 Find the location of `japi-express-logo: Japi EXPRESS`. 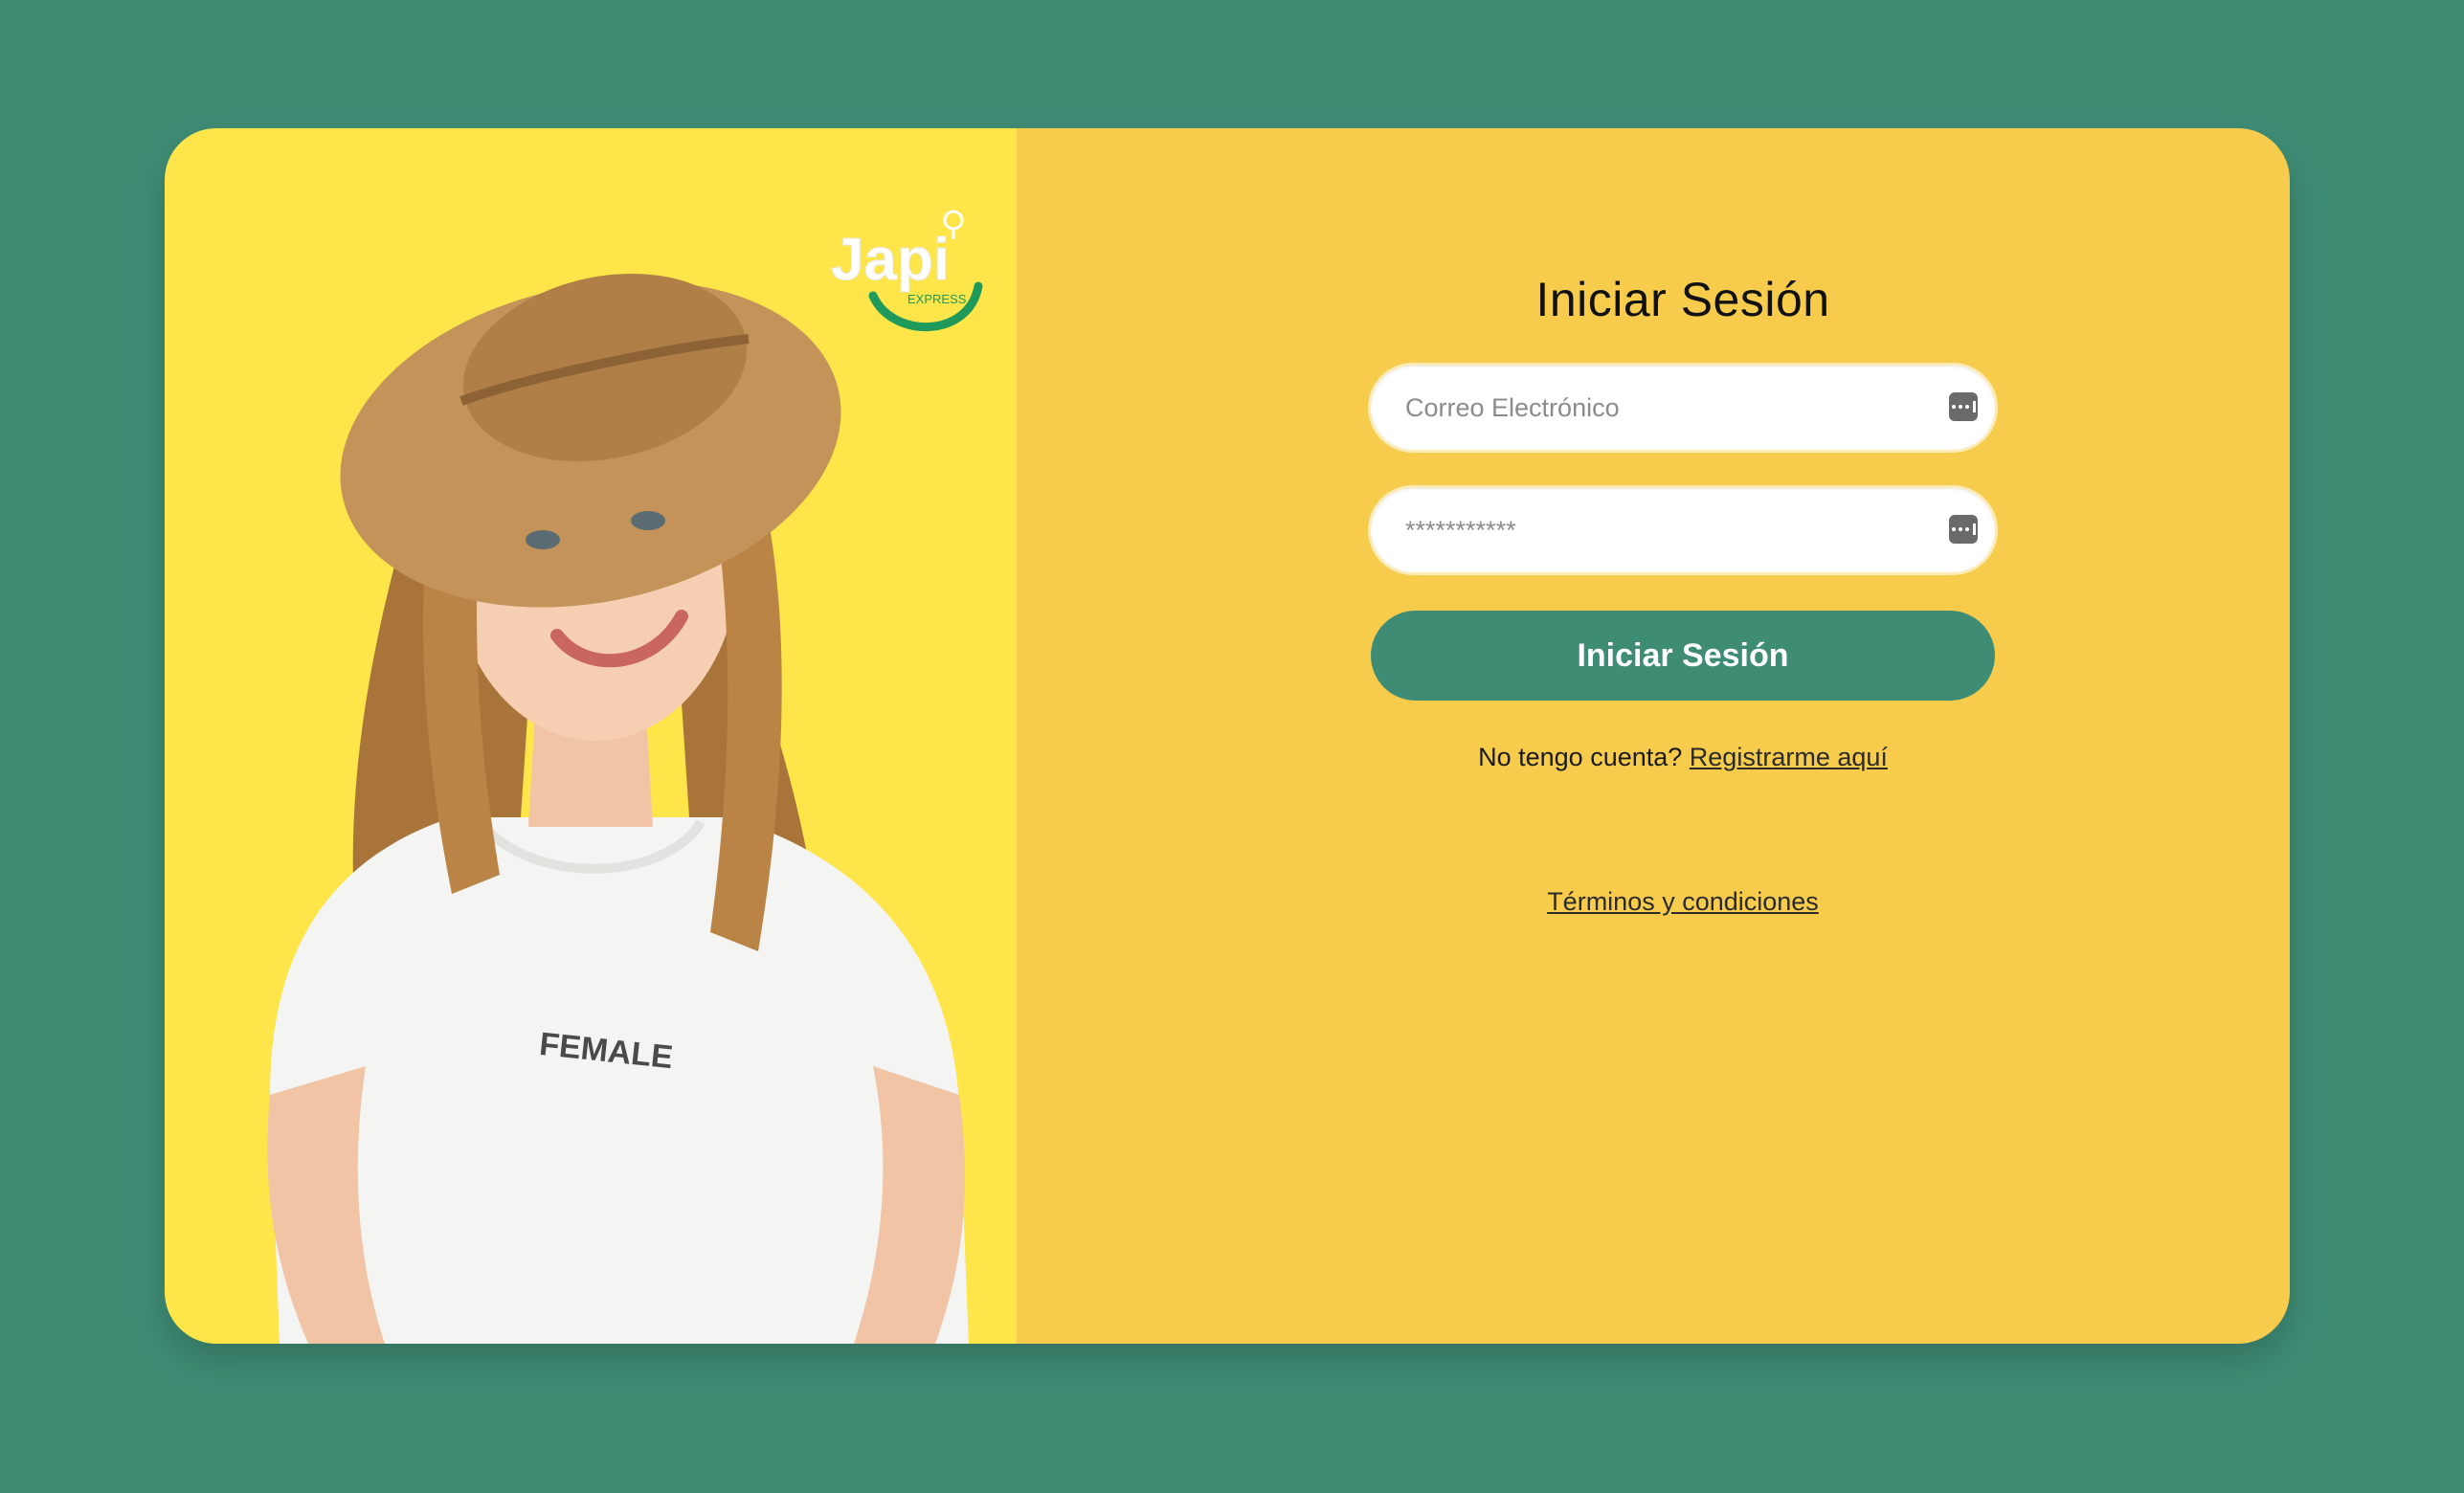

japi-express-logo: Japi EXPRESS is located at coordinates (907, 270).